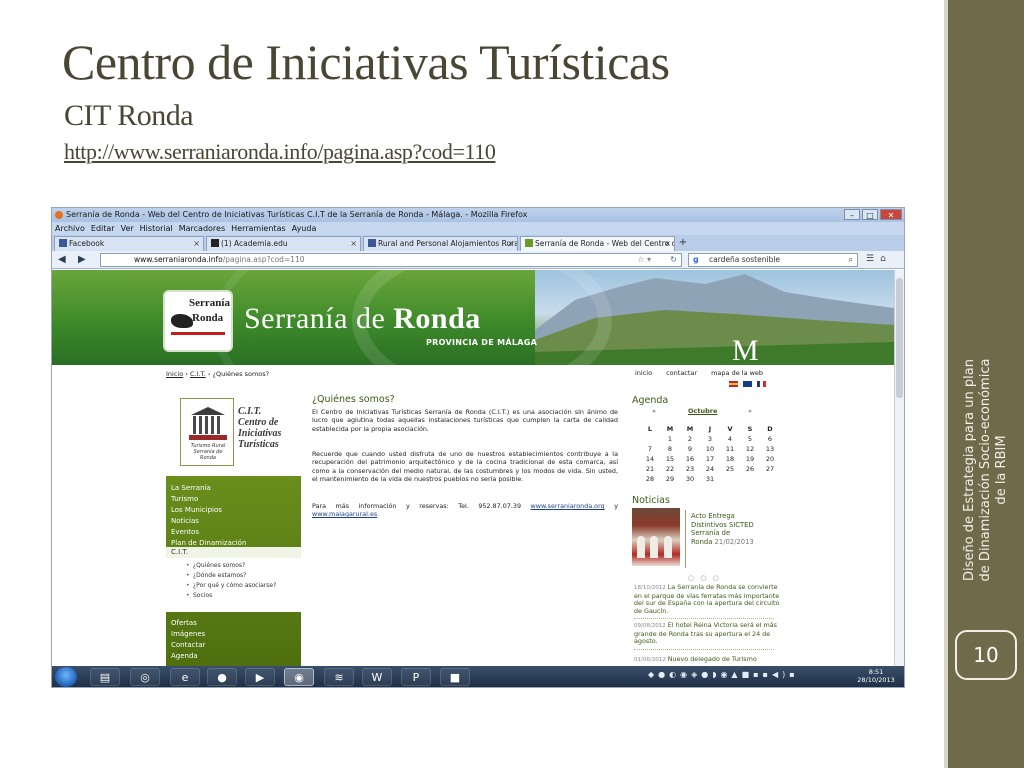 The height and width of the screenshot is (768, 1024). I want to click on calendar-day: 26, so click(750, 469).